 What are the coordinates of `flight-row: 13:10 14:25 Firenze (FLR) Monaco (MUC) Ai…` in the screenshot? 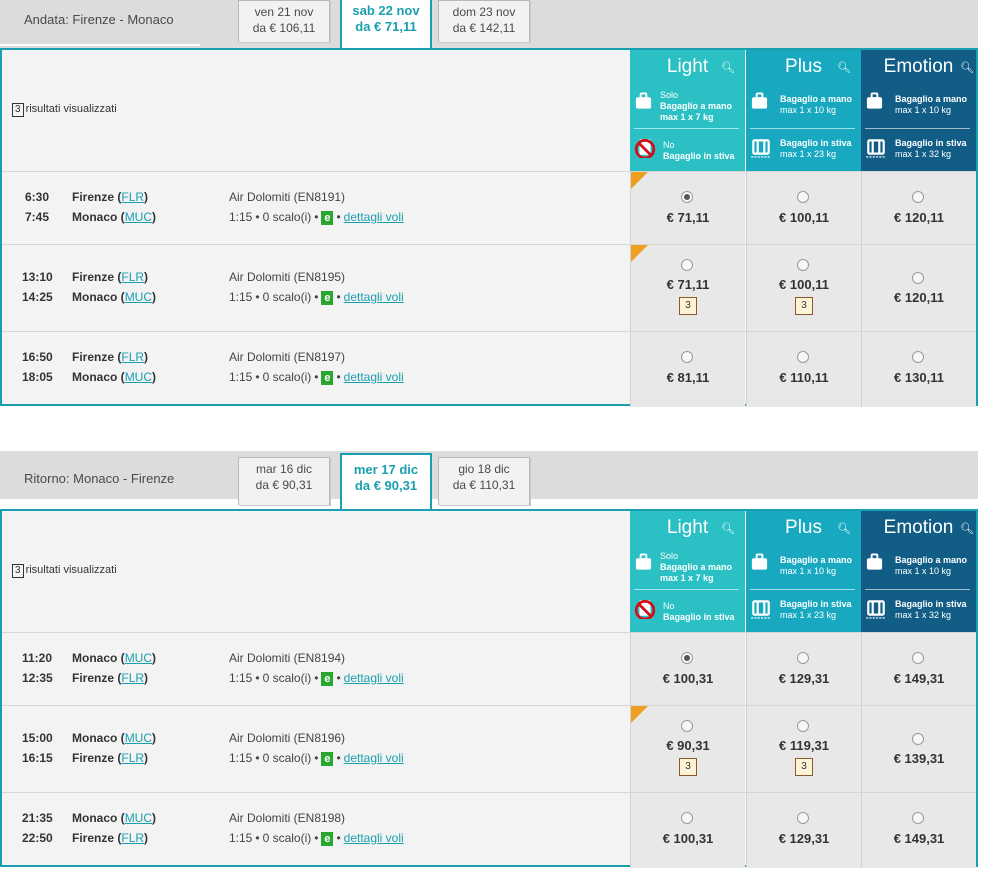 It's located at (489, 288).